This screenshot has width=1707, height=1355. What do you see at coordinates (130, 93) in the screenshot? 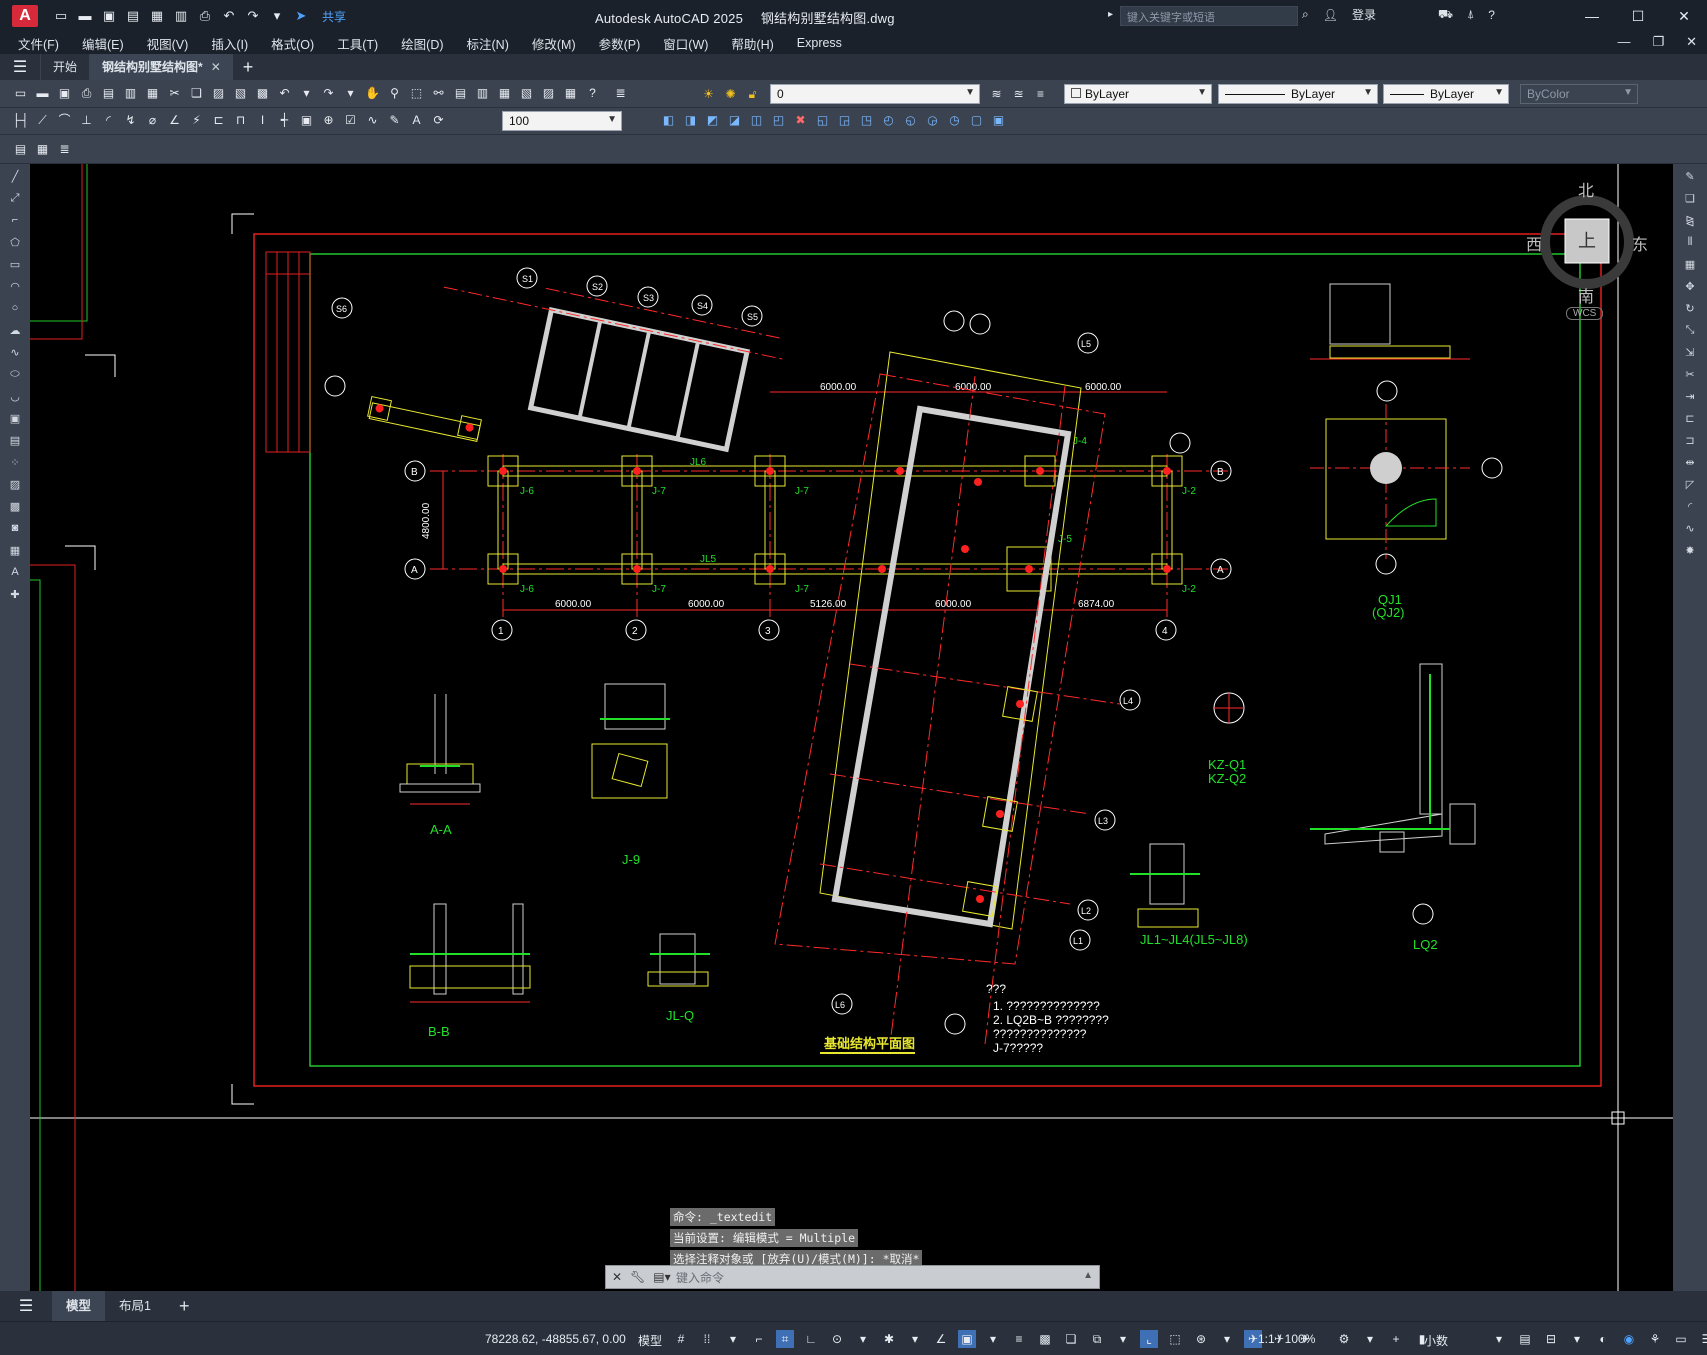
I see `publish-icon: ▥` at bounding box center [130, 93].